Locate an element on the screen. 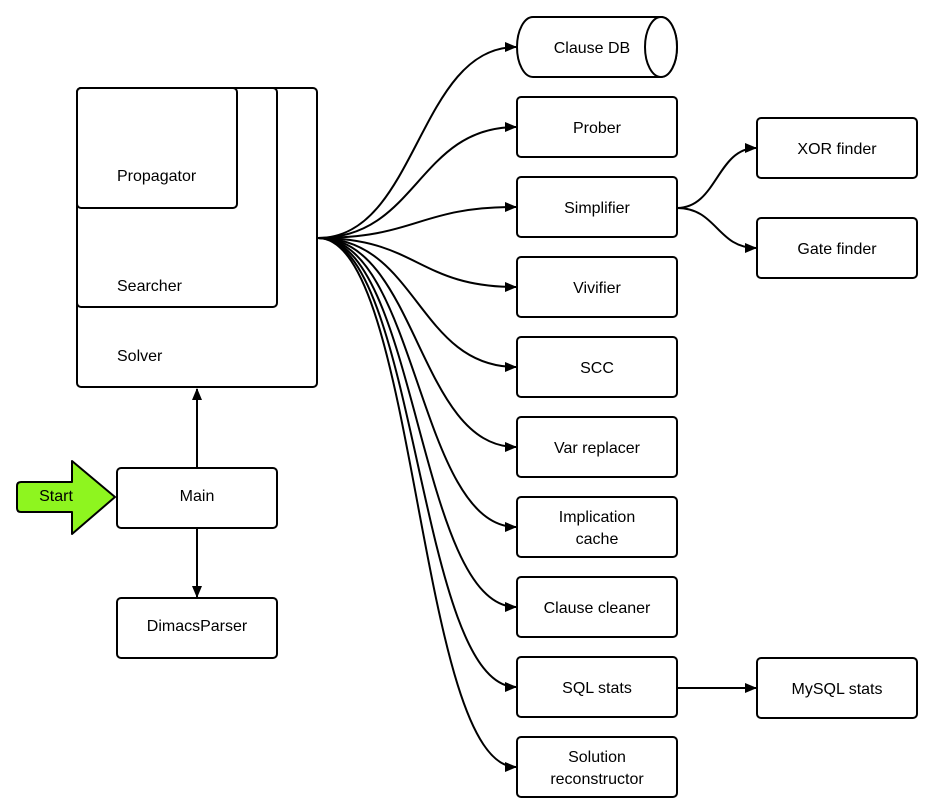 This screenshot has width=936, height=810. node-label: Implication is located at coordinates (597, 517).